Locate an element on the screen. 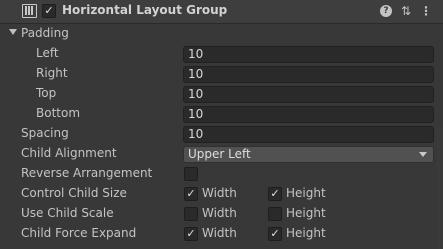  component-title: Horizontal Layout Group is located at coordinates (145, 10).